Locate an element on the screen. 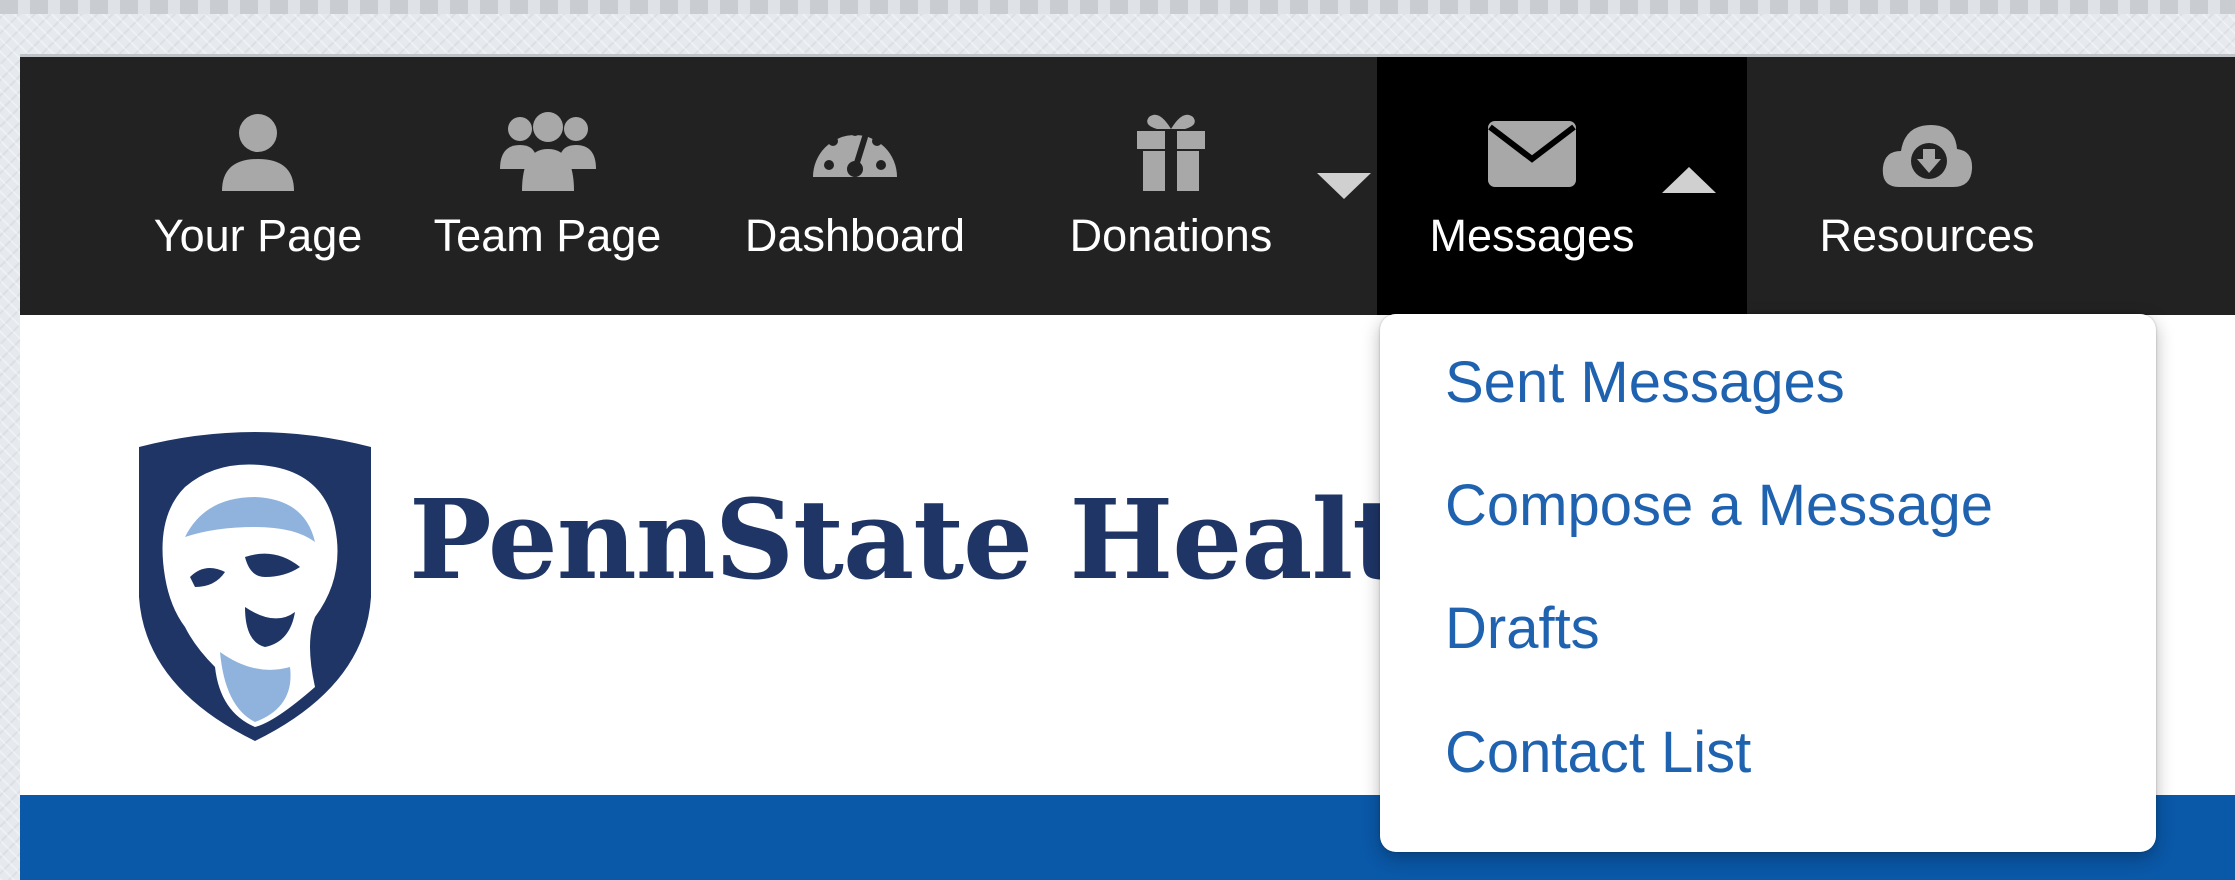  menu-item-contact-list: Contact List is located at coordinates (1598, 753).